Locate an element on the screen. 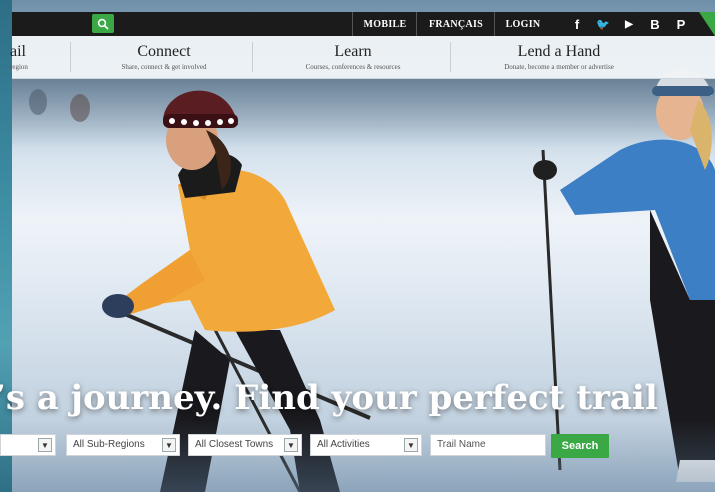 The image size is (715, 492). search-toggle-button is located at coordinates (103, 23).